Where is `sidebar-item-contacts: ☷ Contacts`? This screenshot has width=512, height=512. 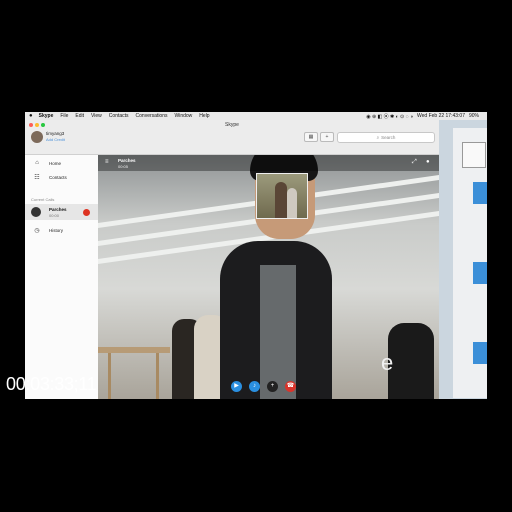
sidebar-item-contacts: ☷ Contacts is located at coordinates (61, 177).